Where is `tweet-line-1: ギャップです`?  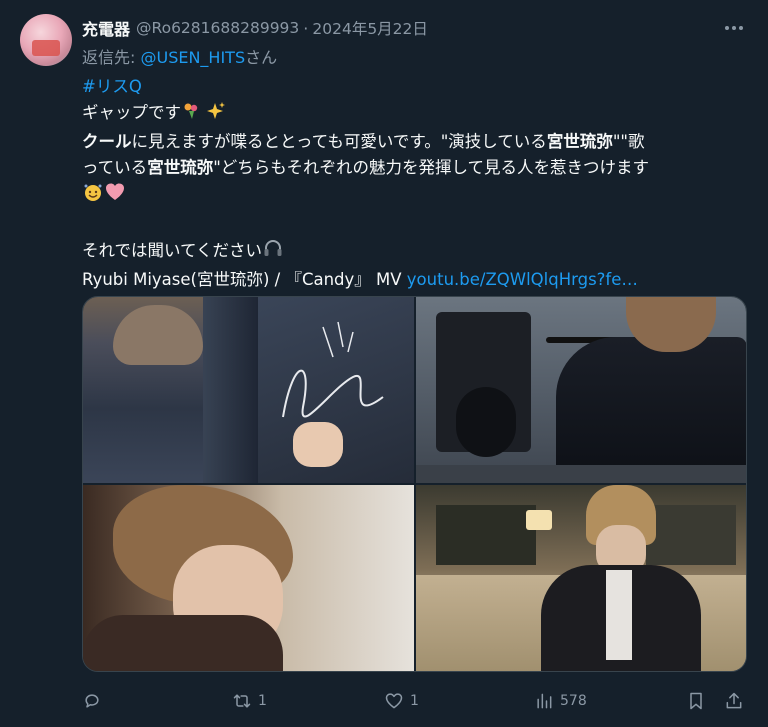 tweet-line-1: ギャップです is located at coordinates (131, 112).